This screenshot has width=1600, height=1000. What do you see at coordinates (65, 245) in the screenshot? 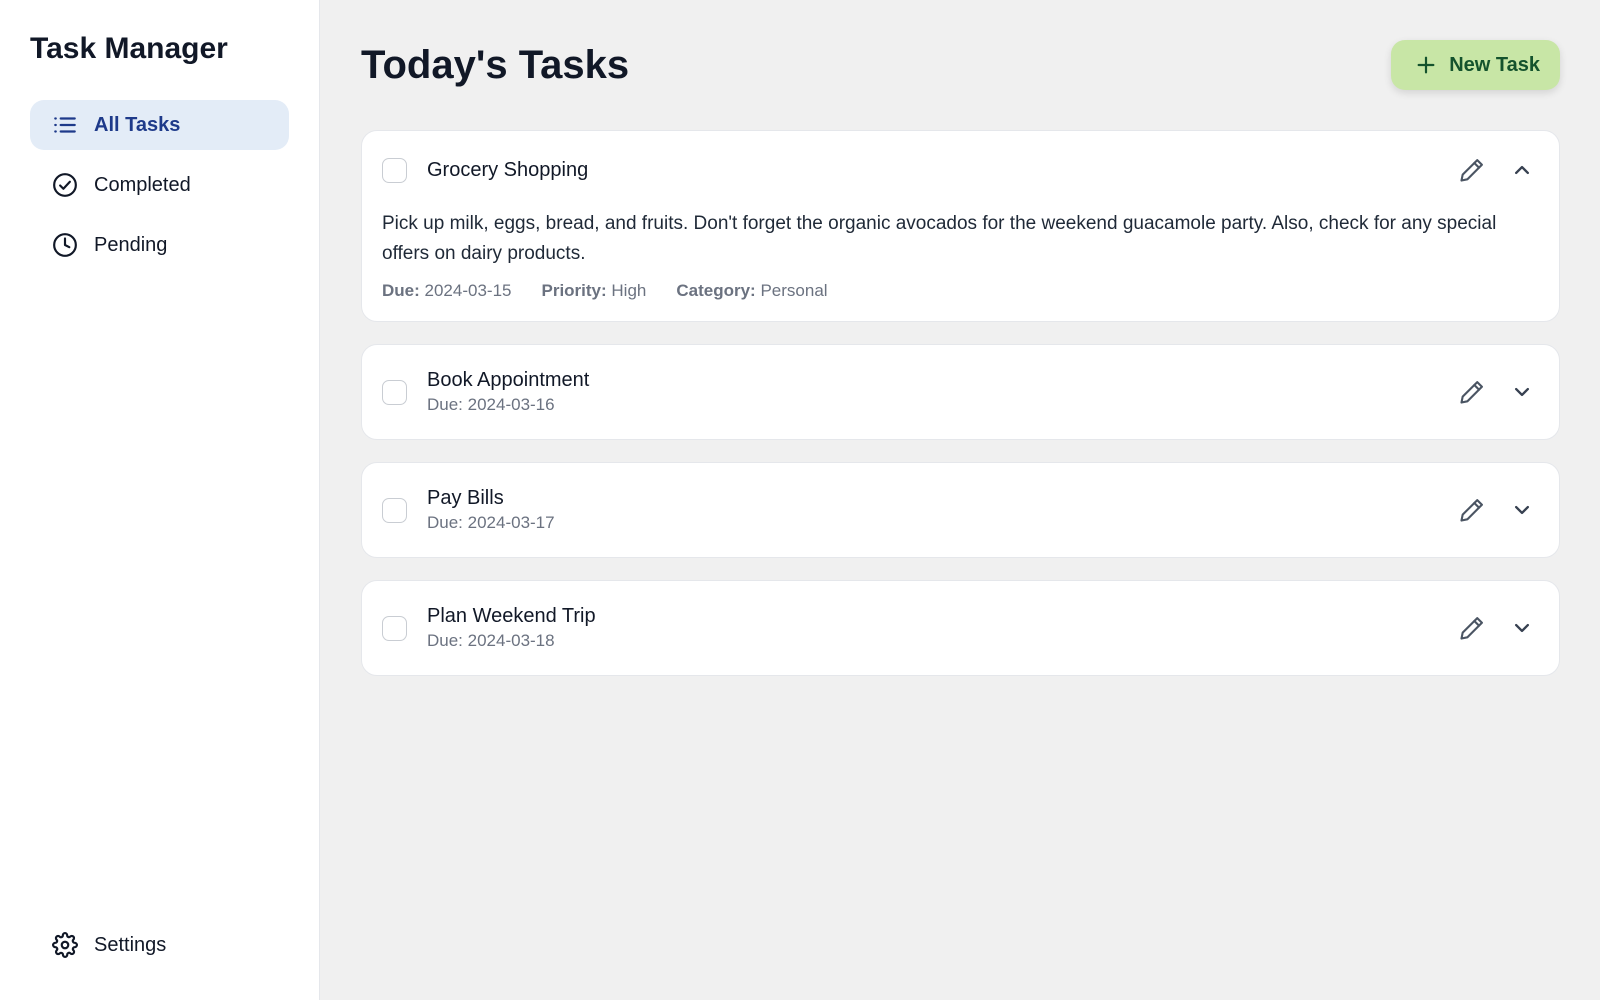
I see `clock-icon` at bounding box center [65, 245].